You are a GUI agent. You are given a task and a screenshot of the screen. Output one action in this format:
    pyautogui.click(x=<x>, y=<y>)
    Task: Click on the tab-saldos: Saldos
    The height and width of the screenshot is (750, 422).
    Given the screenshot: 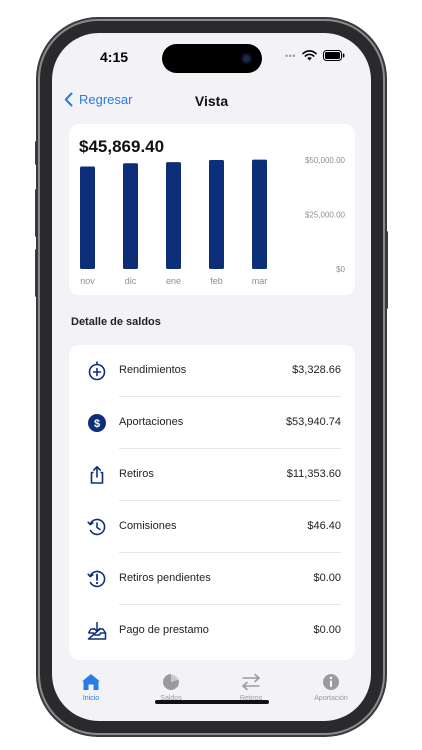 What is the action you would take?
    pyautogui.click(x=171, y=687)
    